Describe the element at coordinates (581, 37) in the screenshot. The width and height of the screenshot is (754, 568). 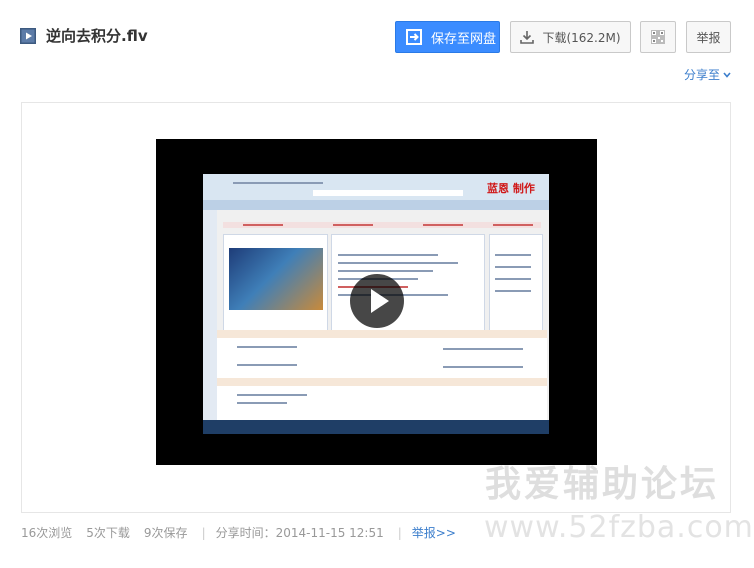
I see `download-button-label: 下载(162.2M)` at that location.